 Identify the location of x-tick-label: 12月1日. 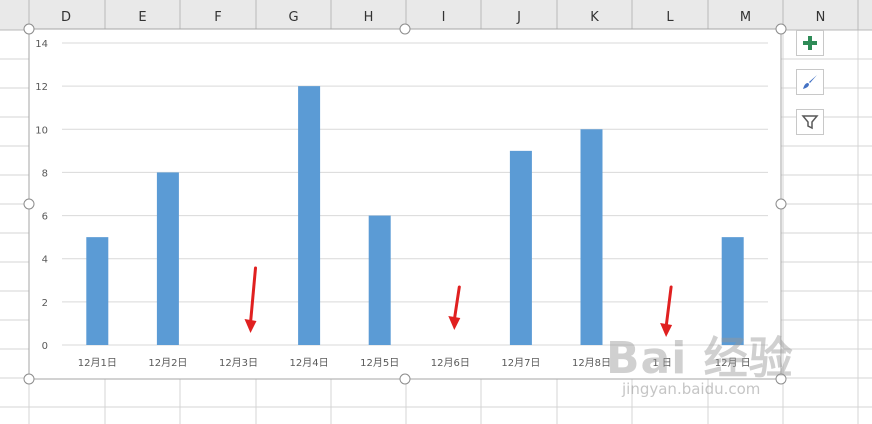
(97, 363).